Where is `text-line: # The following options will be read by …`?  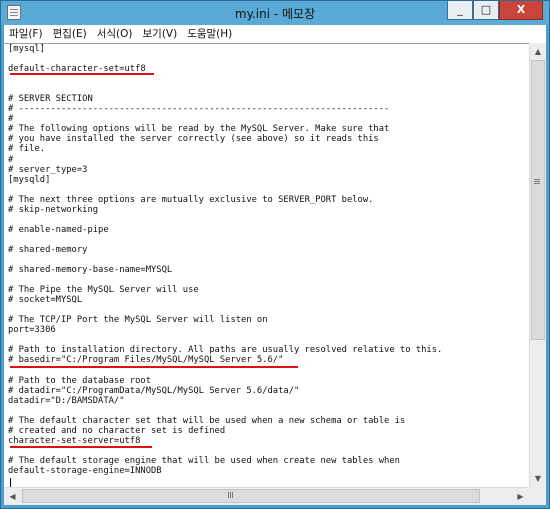 text-line: # The following options will be read by … is located at coordinates (199, 129).